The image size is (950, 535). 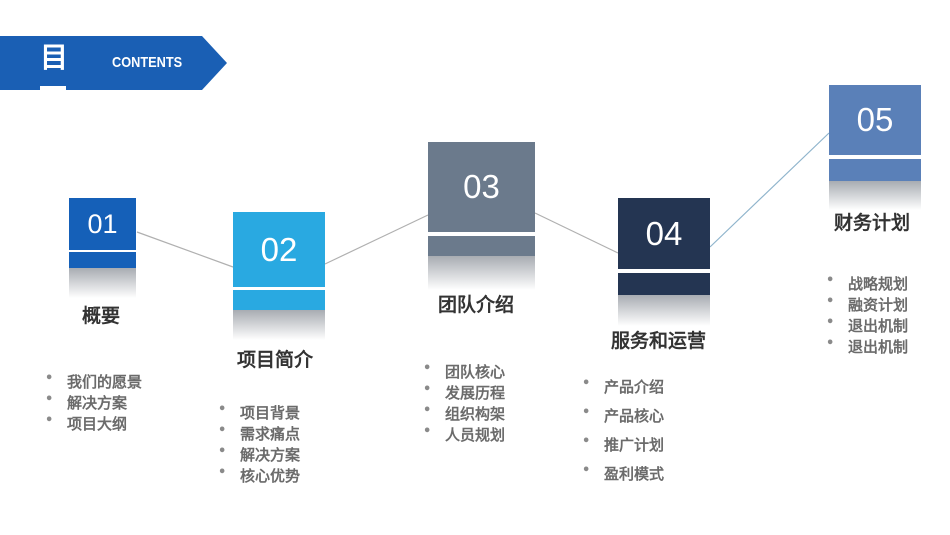 What do you see at coordinates (464, 371) in the screenshot?
I see `list-item: 团队核心` at bounding box center [464, 371].